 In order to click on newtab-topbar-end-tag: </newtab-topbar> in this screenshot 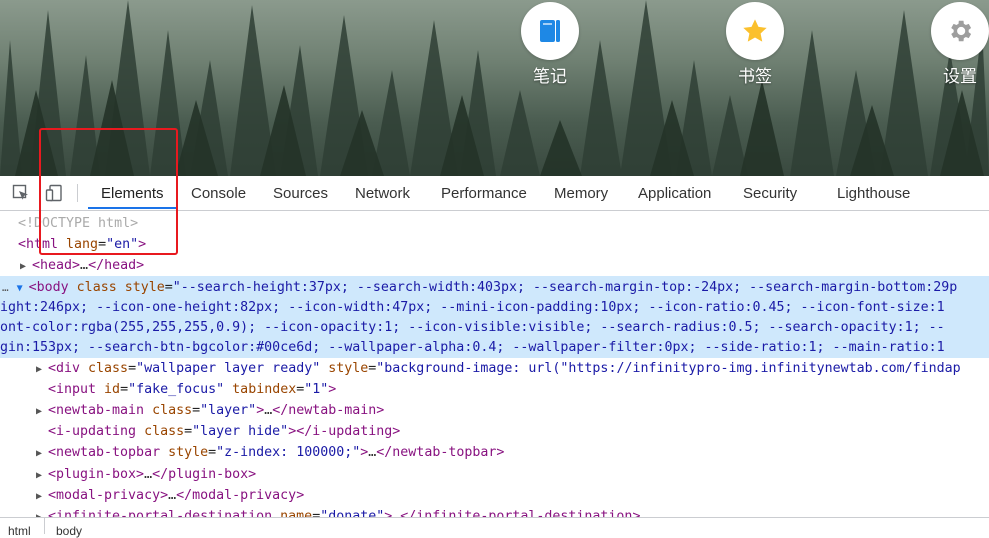, I will do `click(440, 452)`.